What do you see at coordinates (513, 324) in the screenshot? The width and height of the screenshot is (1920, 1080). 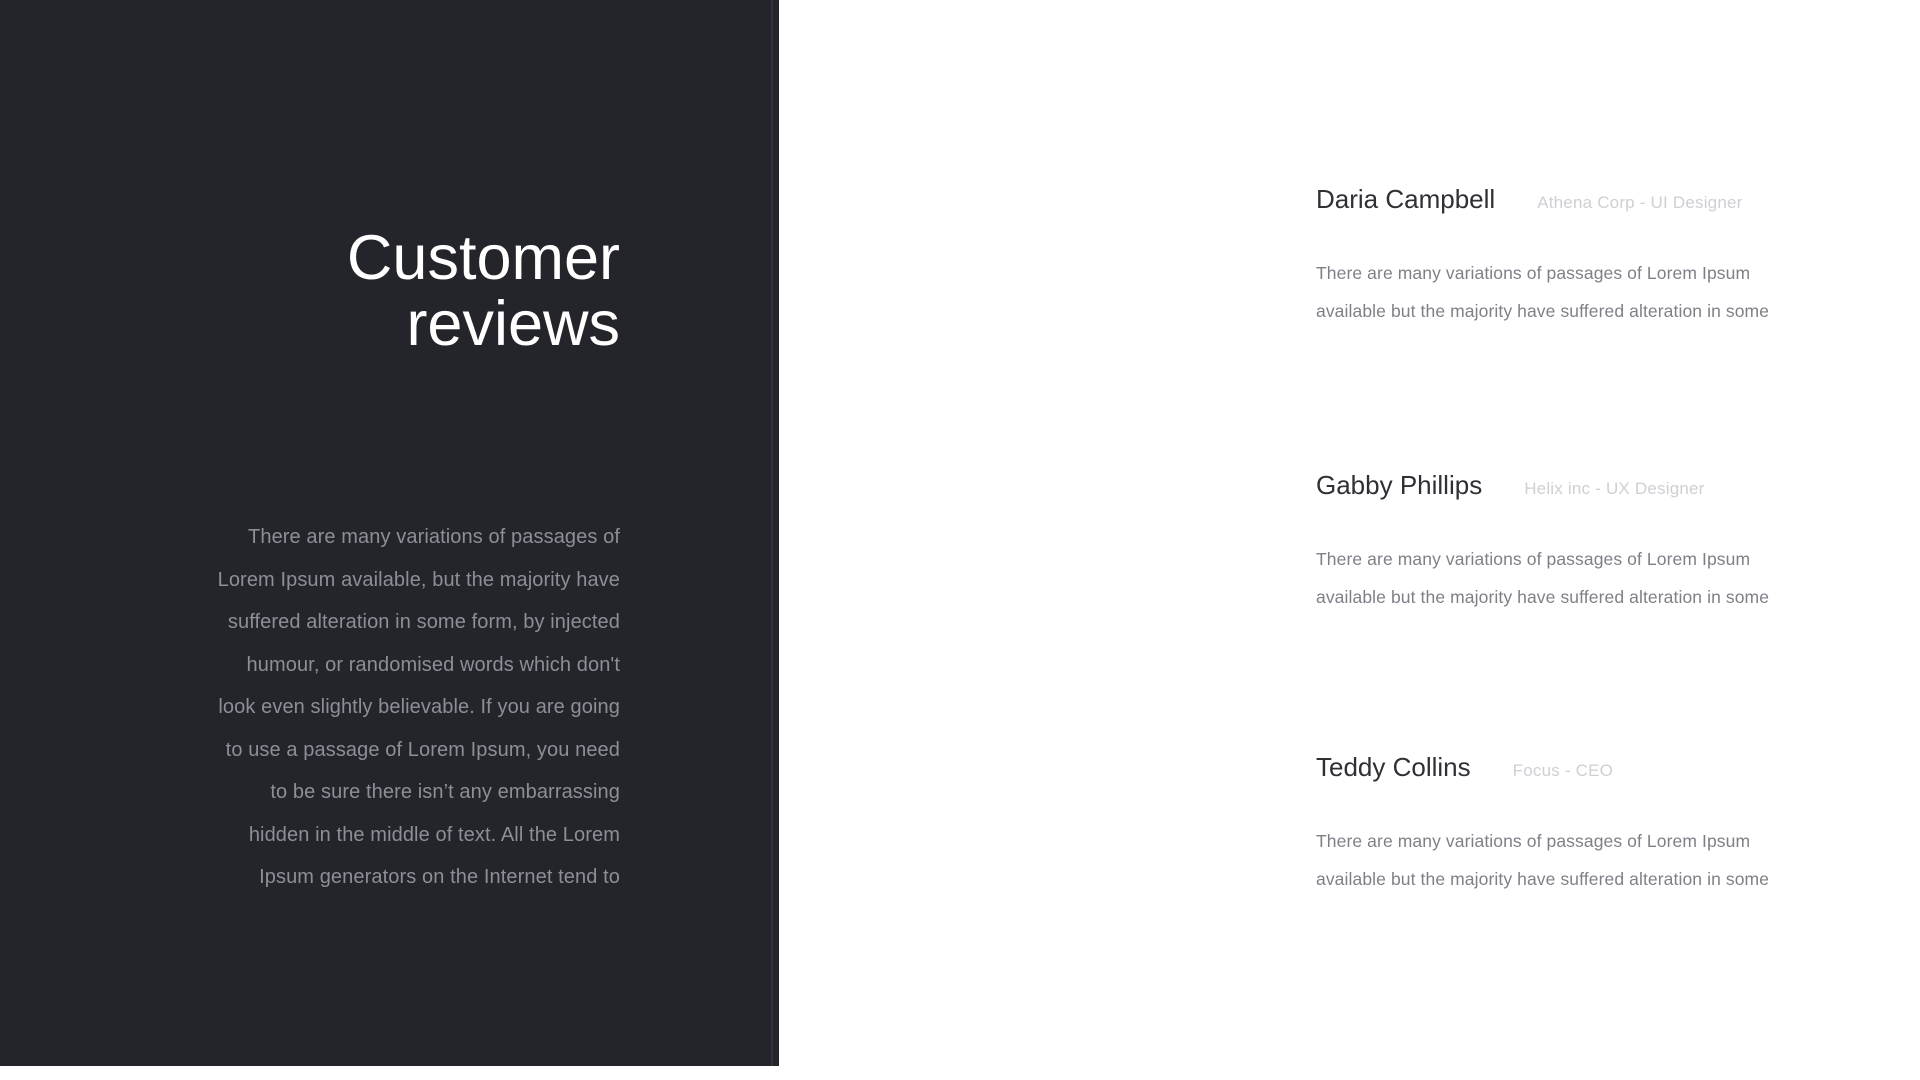 I see `page-title-line-2: reviews` at bounding box center [513, 324].